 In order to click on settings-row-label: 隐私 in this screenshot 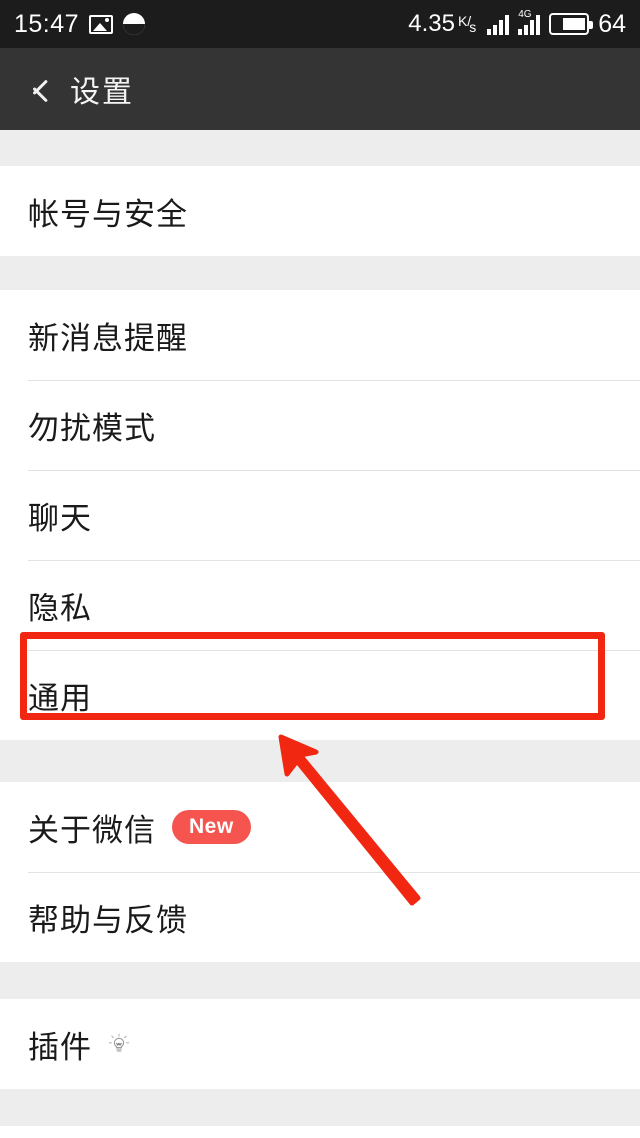, I will do `click(60, 608)`.